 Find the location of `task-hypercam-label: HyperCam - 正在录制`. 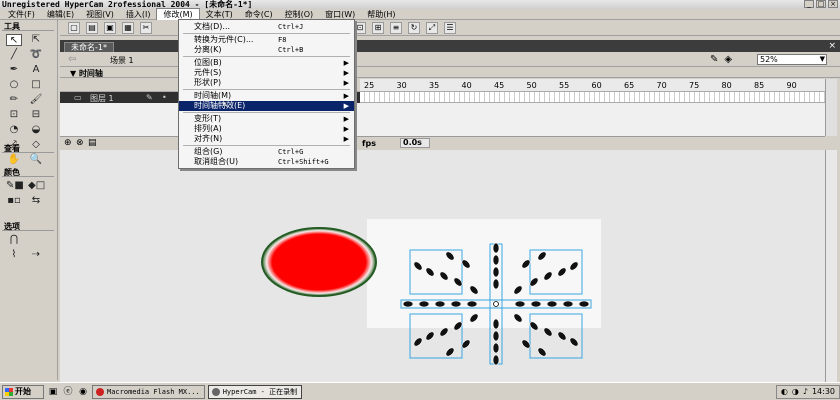

task-hypercam-label: HyperCam - 正在录制 is located at coordinates (260, 391).